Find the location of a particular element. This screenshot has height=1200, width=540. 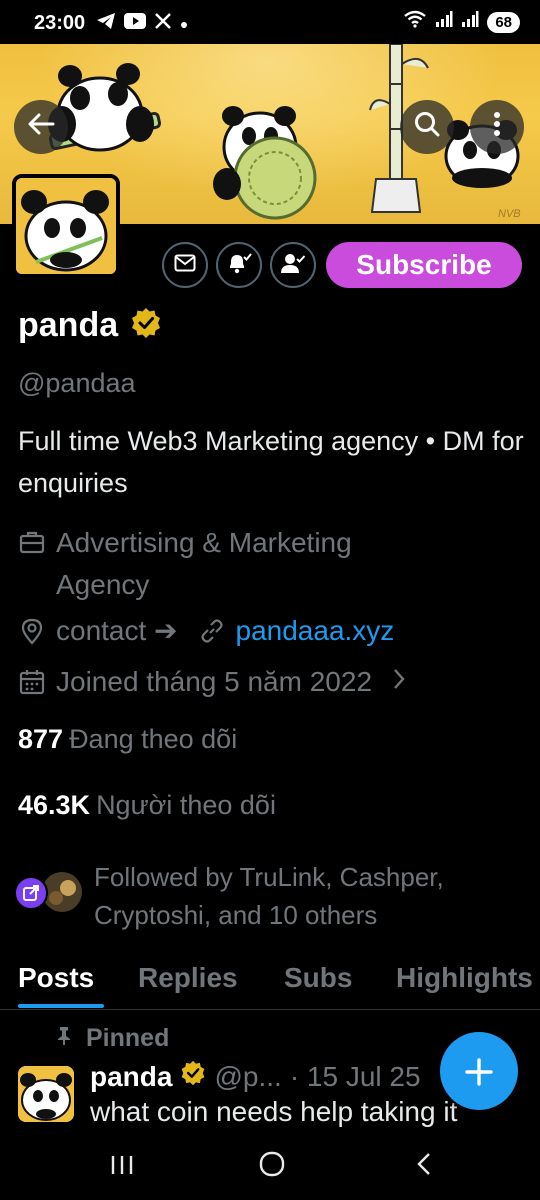

profile-name: panda is located at coordinates (68, 325).